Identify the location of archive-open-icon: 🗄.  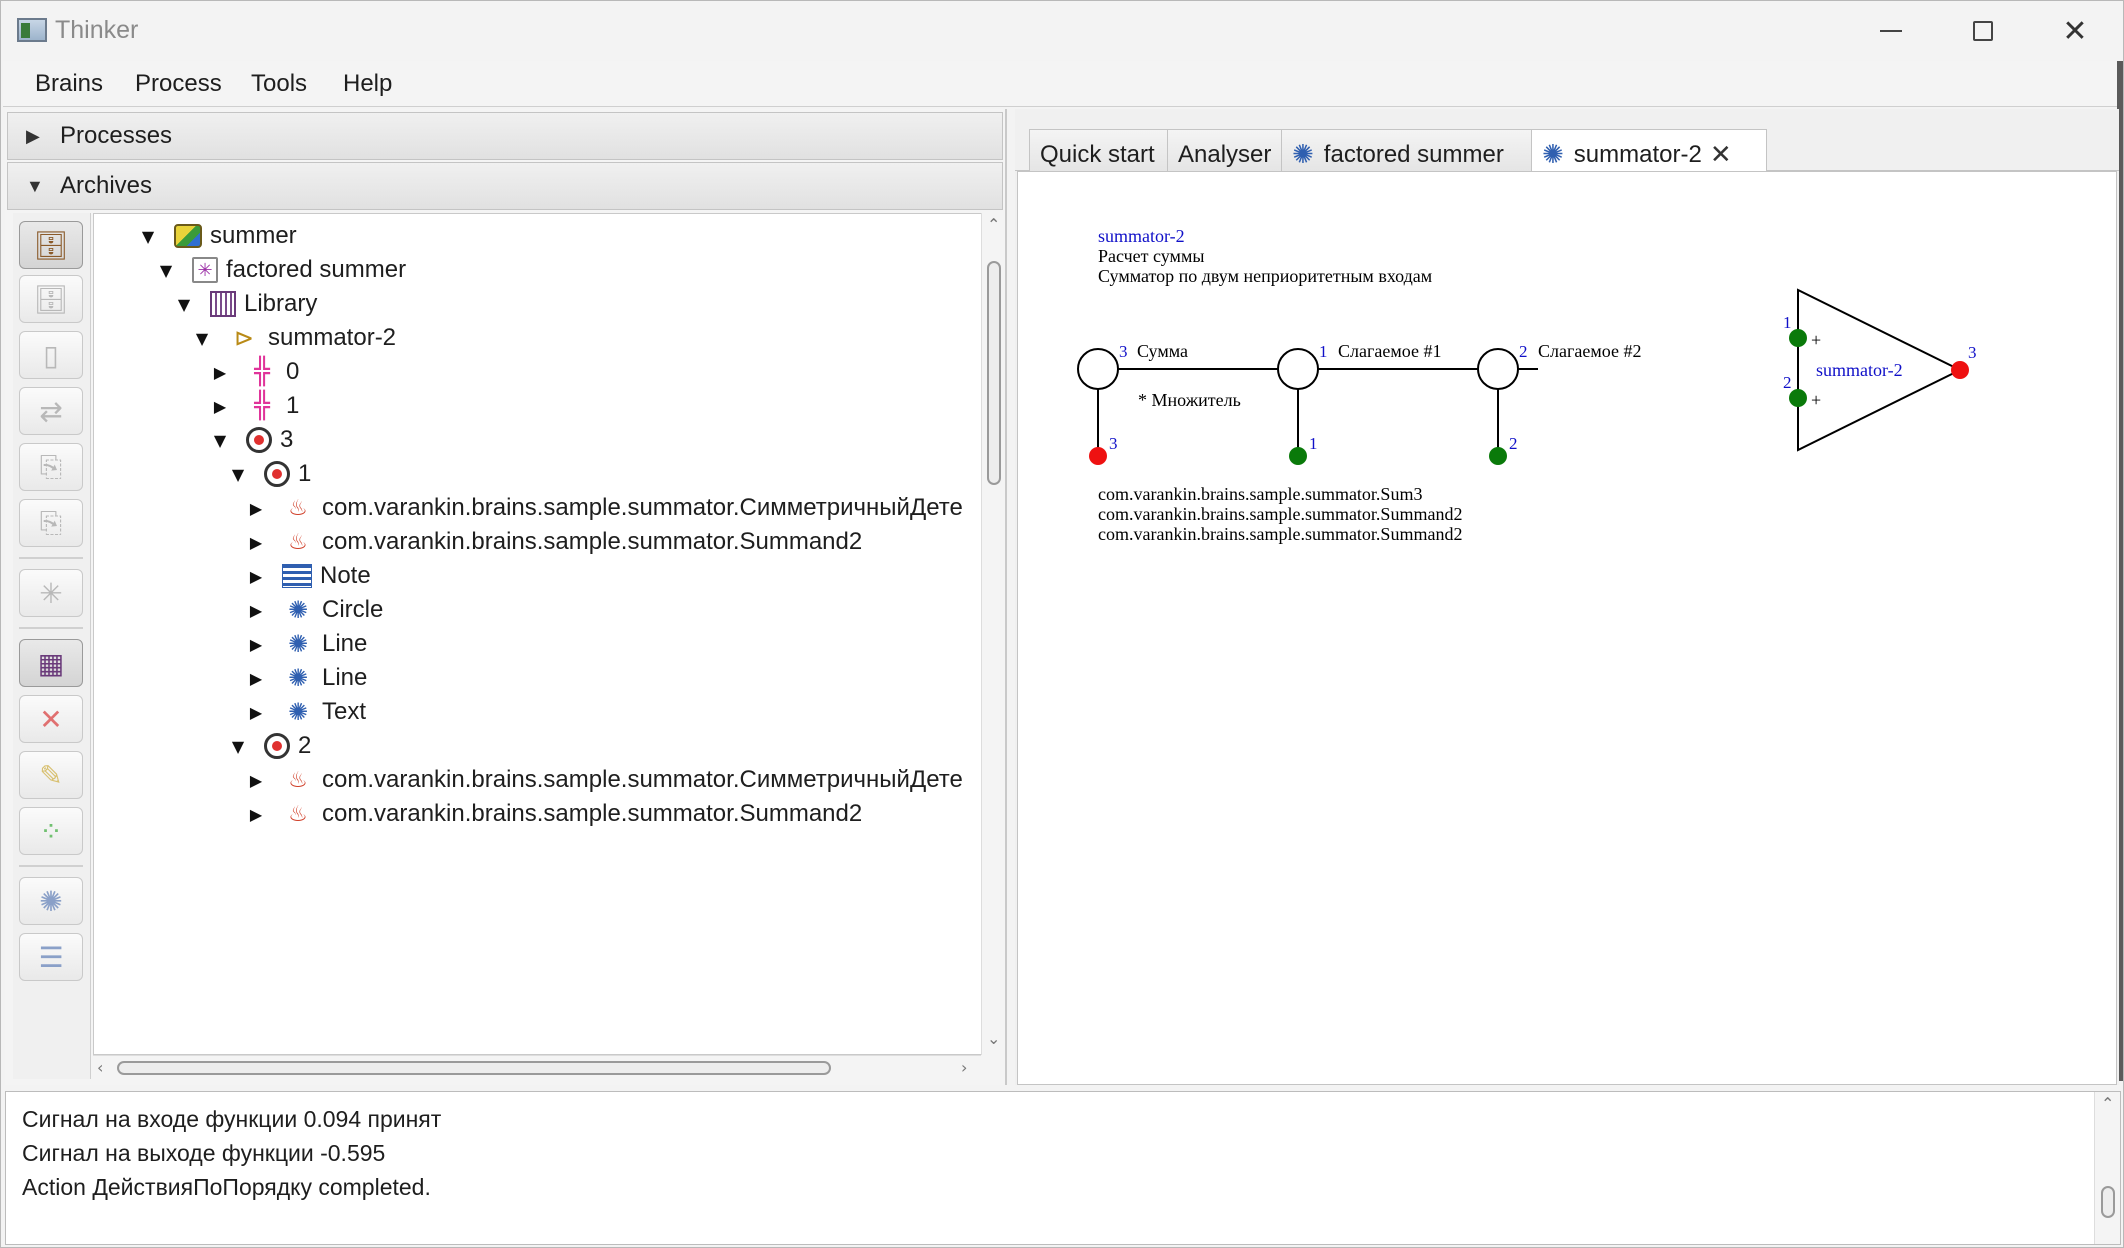
(51, 245).